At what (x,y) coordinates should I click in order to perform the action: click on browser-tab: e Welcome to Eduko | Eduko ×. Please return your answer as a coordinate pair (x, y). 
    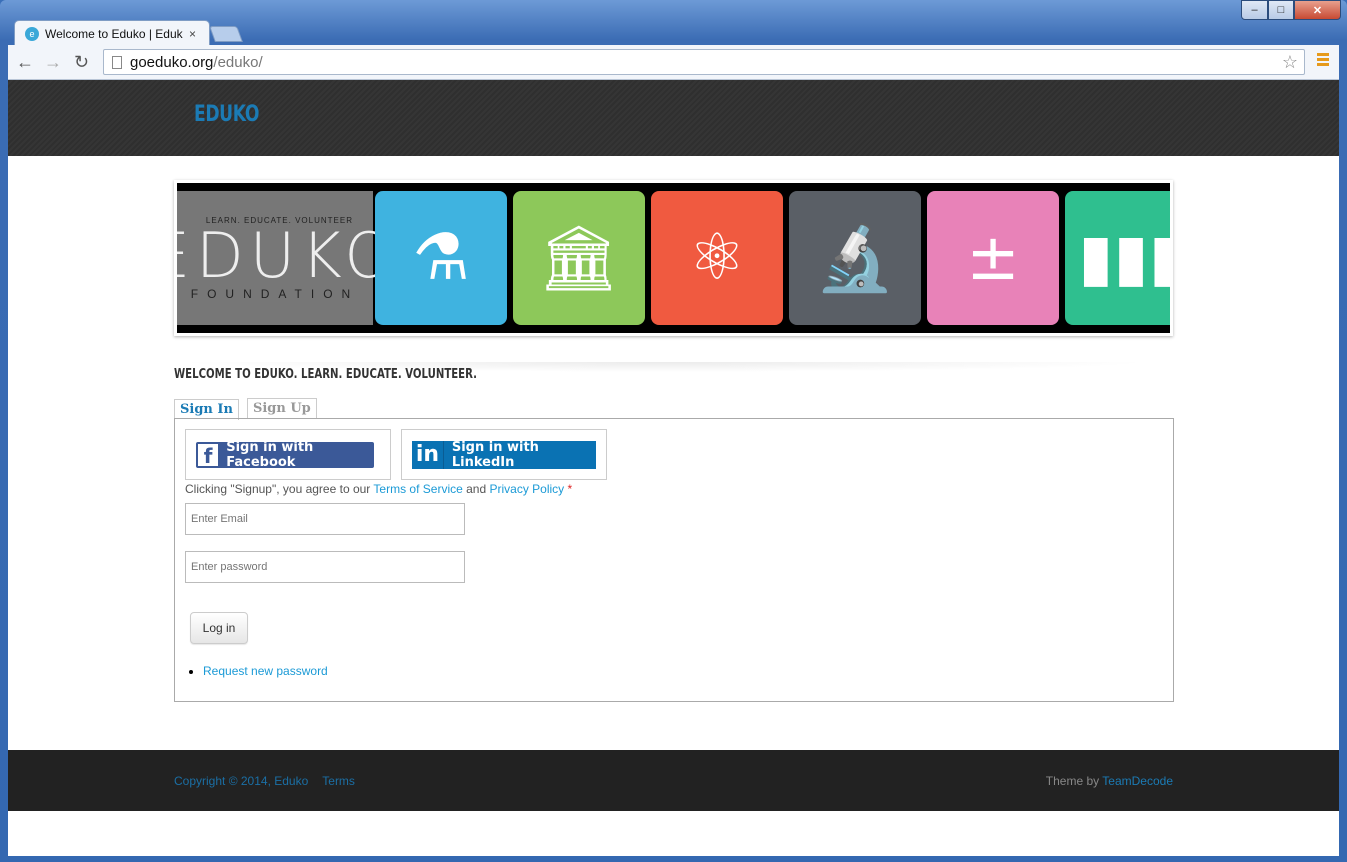
    Looking at the image, I should click on (112, 33).